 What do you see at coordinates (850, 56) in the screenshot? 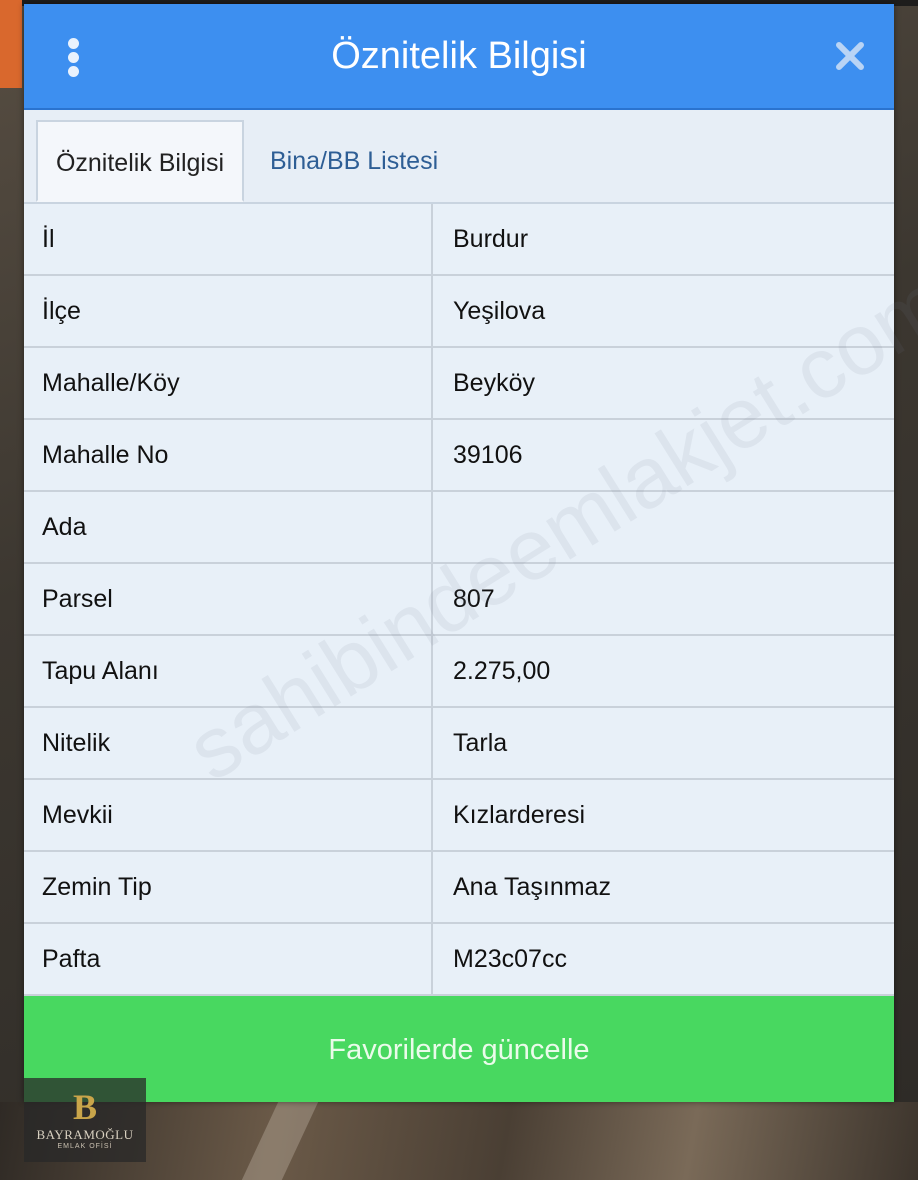
I see `close-icon` at bounding box center [850, 56].